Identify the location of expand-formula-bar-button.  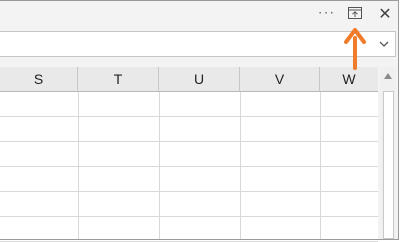
(384, 44).